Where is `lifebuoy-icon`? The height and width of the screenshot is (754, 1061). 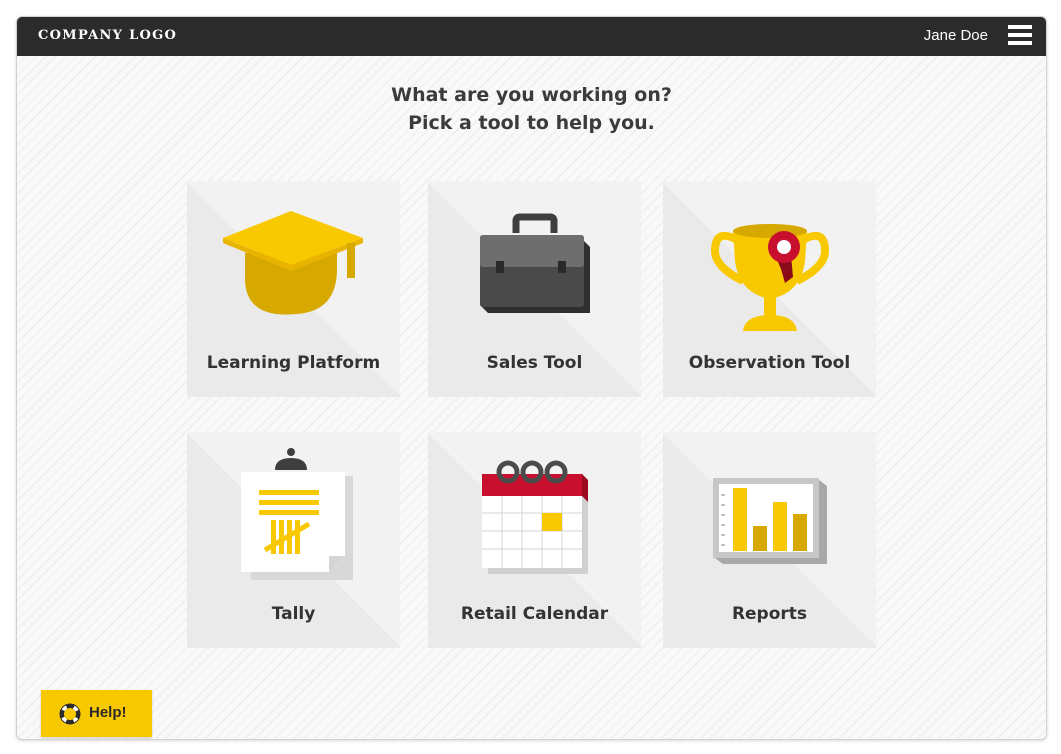 lifebuoy-icon is located at coordinates (70, 714).